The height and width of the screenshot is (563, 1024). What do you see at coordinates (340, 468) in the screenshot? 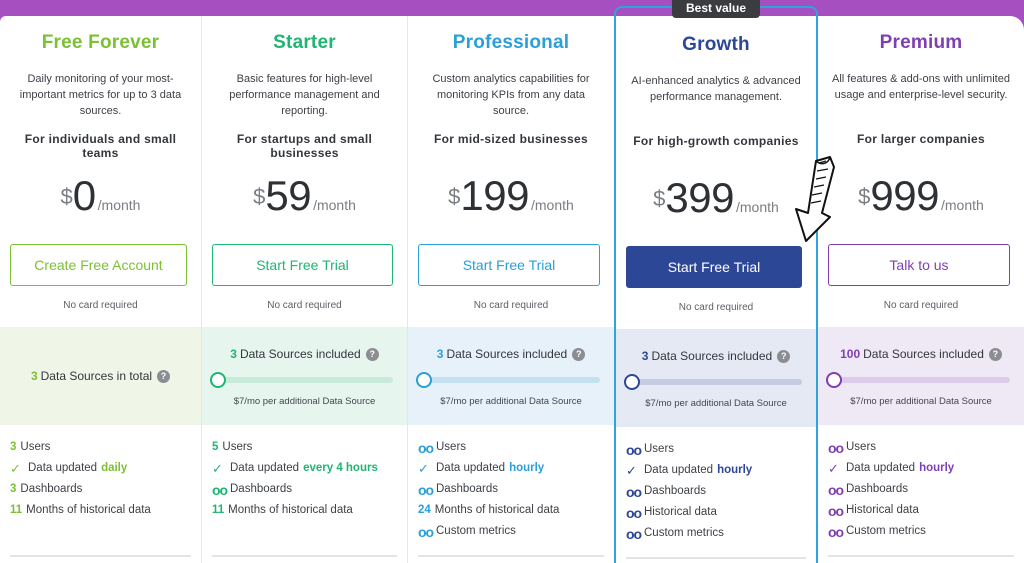
I see `feature-highlight: every 4 hours` at bounding box center [340, 468].